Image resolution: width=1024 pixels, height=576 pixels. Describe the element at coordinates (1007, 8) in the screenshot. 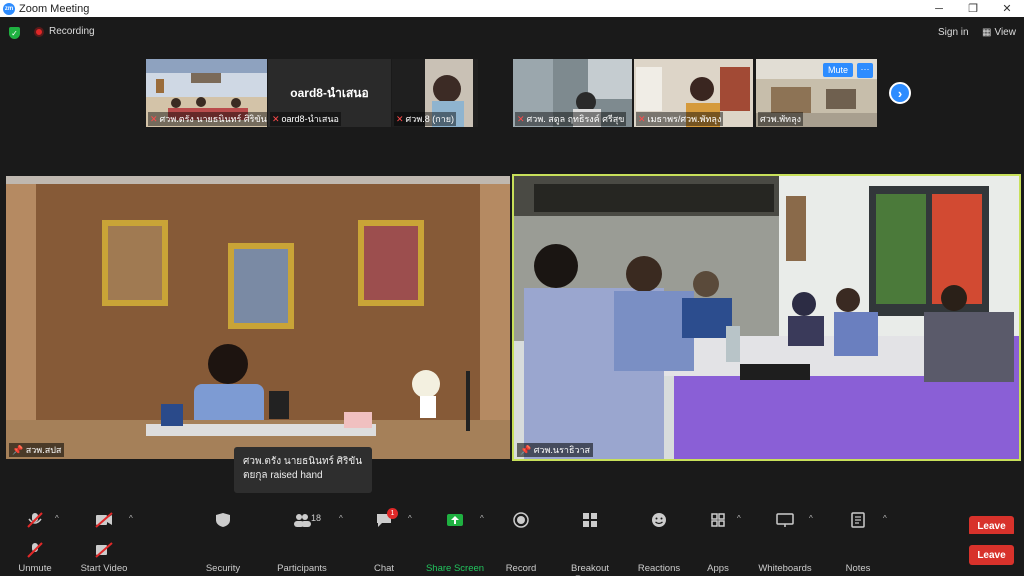

I see `close-icon: ✕` at that location.